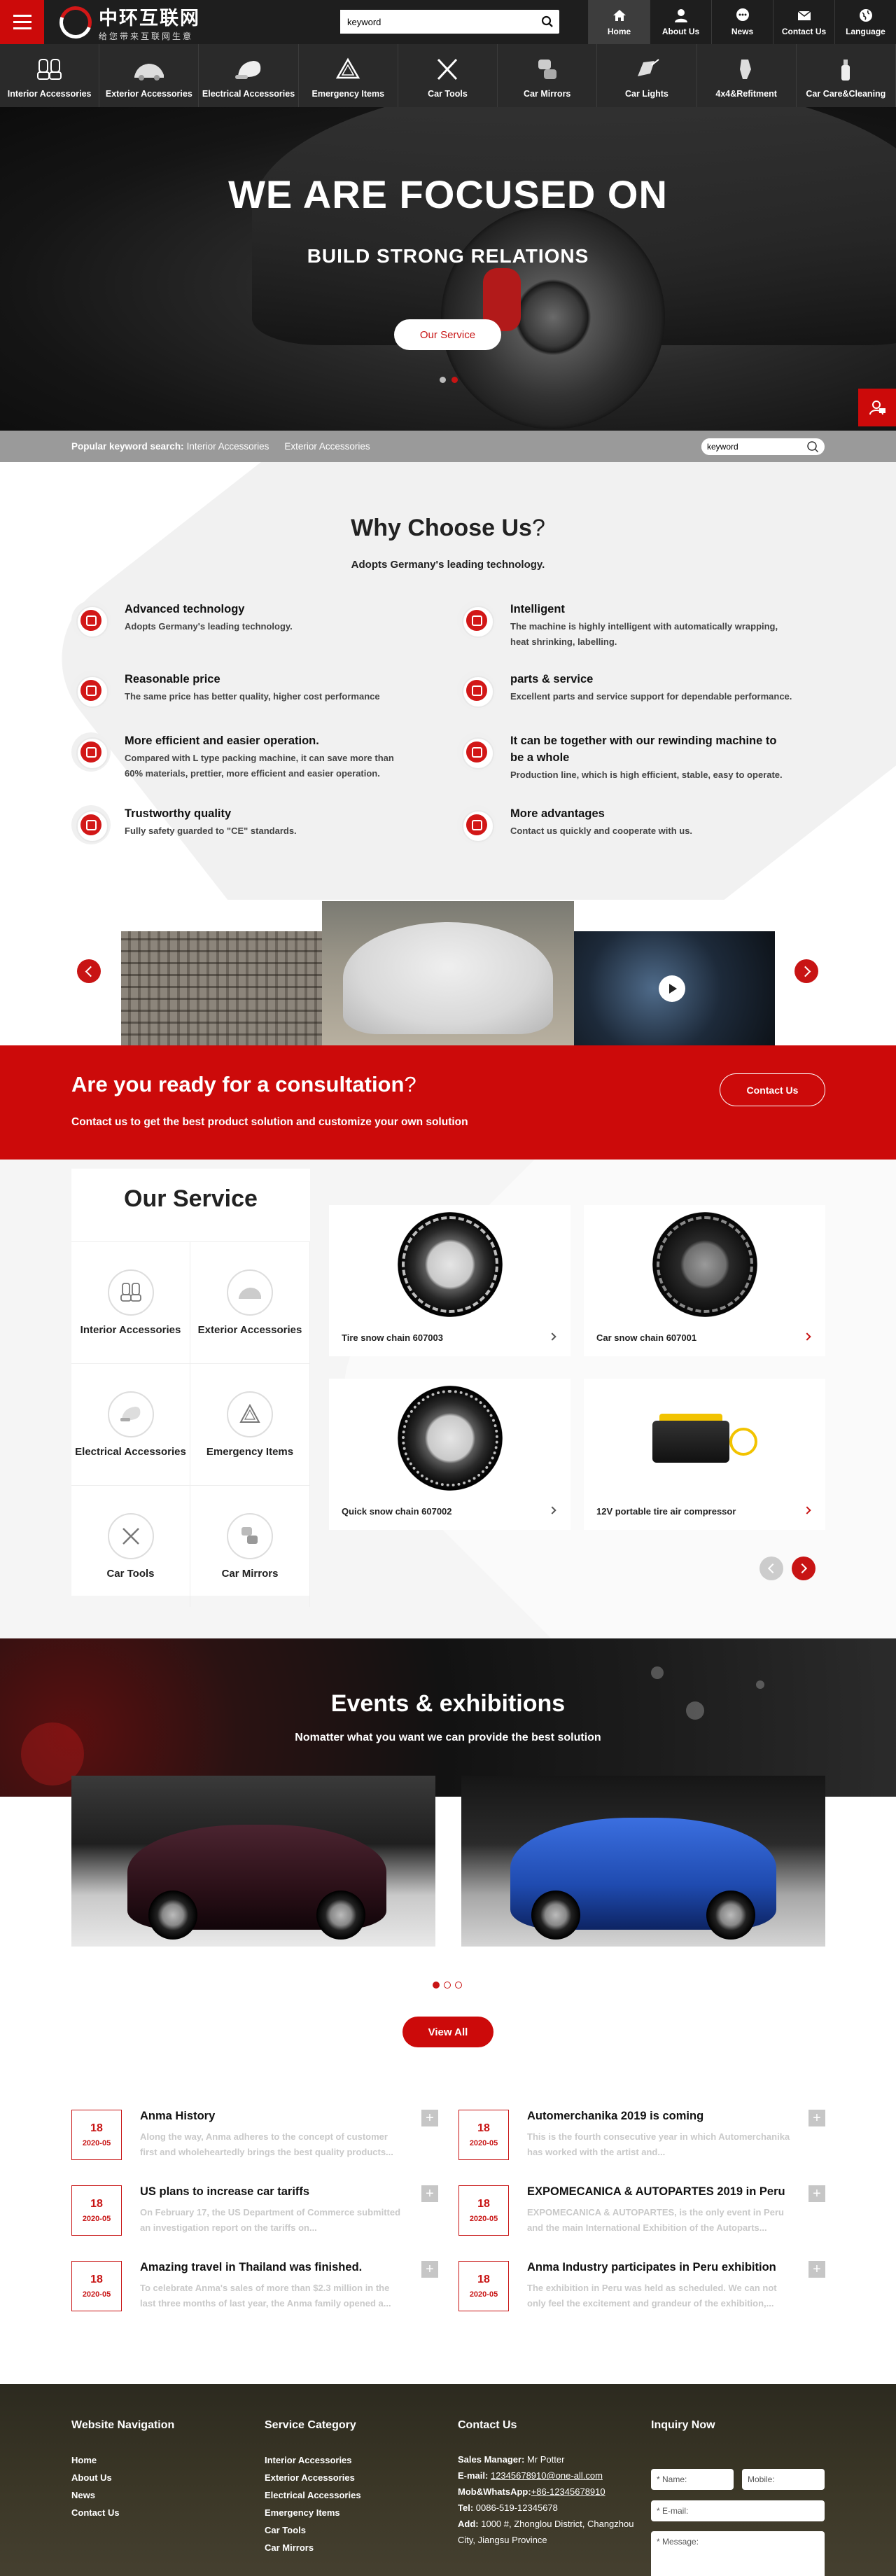 The image size is (896, 2576). Describe the element at coordinates (273, 2116) in the screenshot. I see `news-title: Anma History` at that location.